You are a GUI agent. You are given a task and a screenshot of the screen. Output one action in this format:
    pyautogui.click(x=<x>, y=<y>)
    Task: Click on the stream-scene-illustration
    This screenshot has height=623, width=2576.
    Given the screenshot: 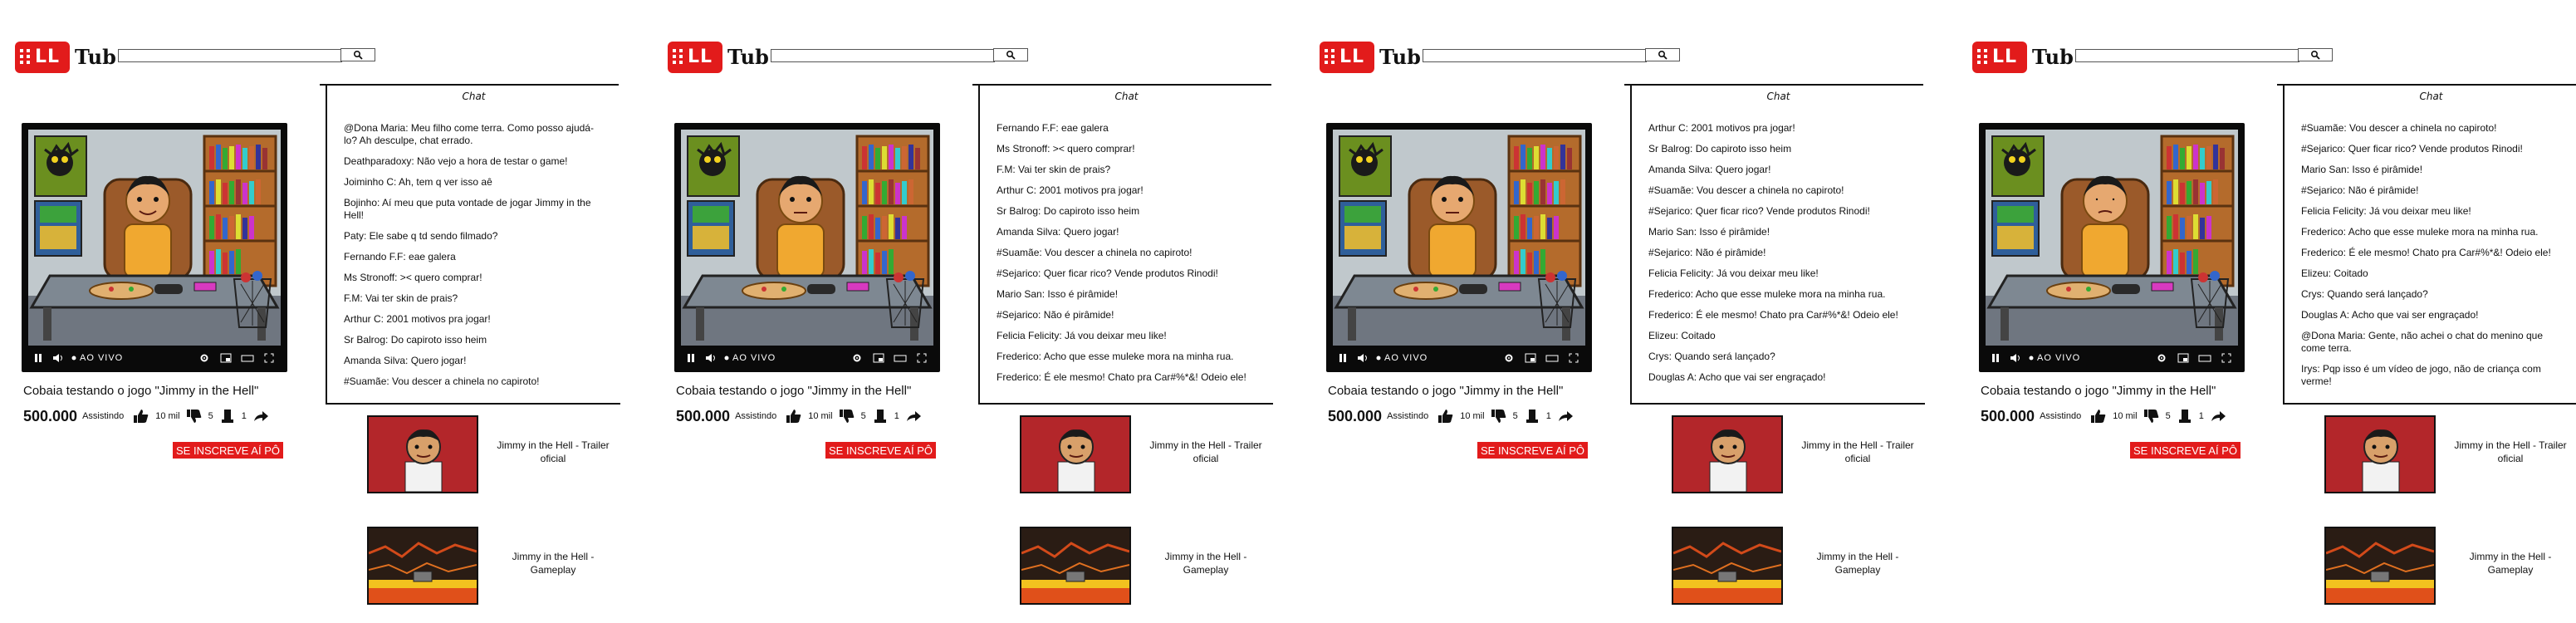 What is the action you would take?
    pyautogui.click(x=155, y=238)
    